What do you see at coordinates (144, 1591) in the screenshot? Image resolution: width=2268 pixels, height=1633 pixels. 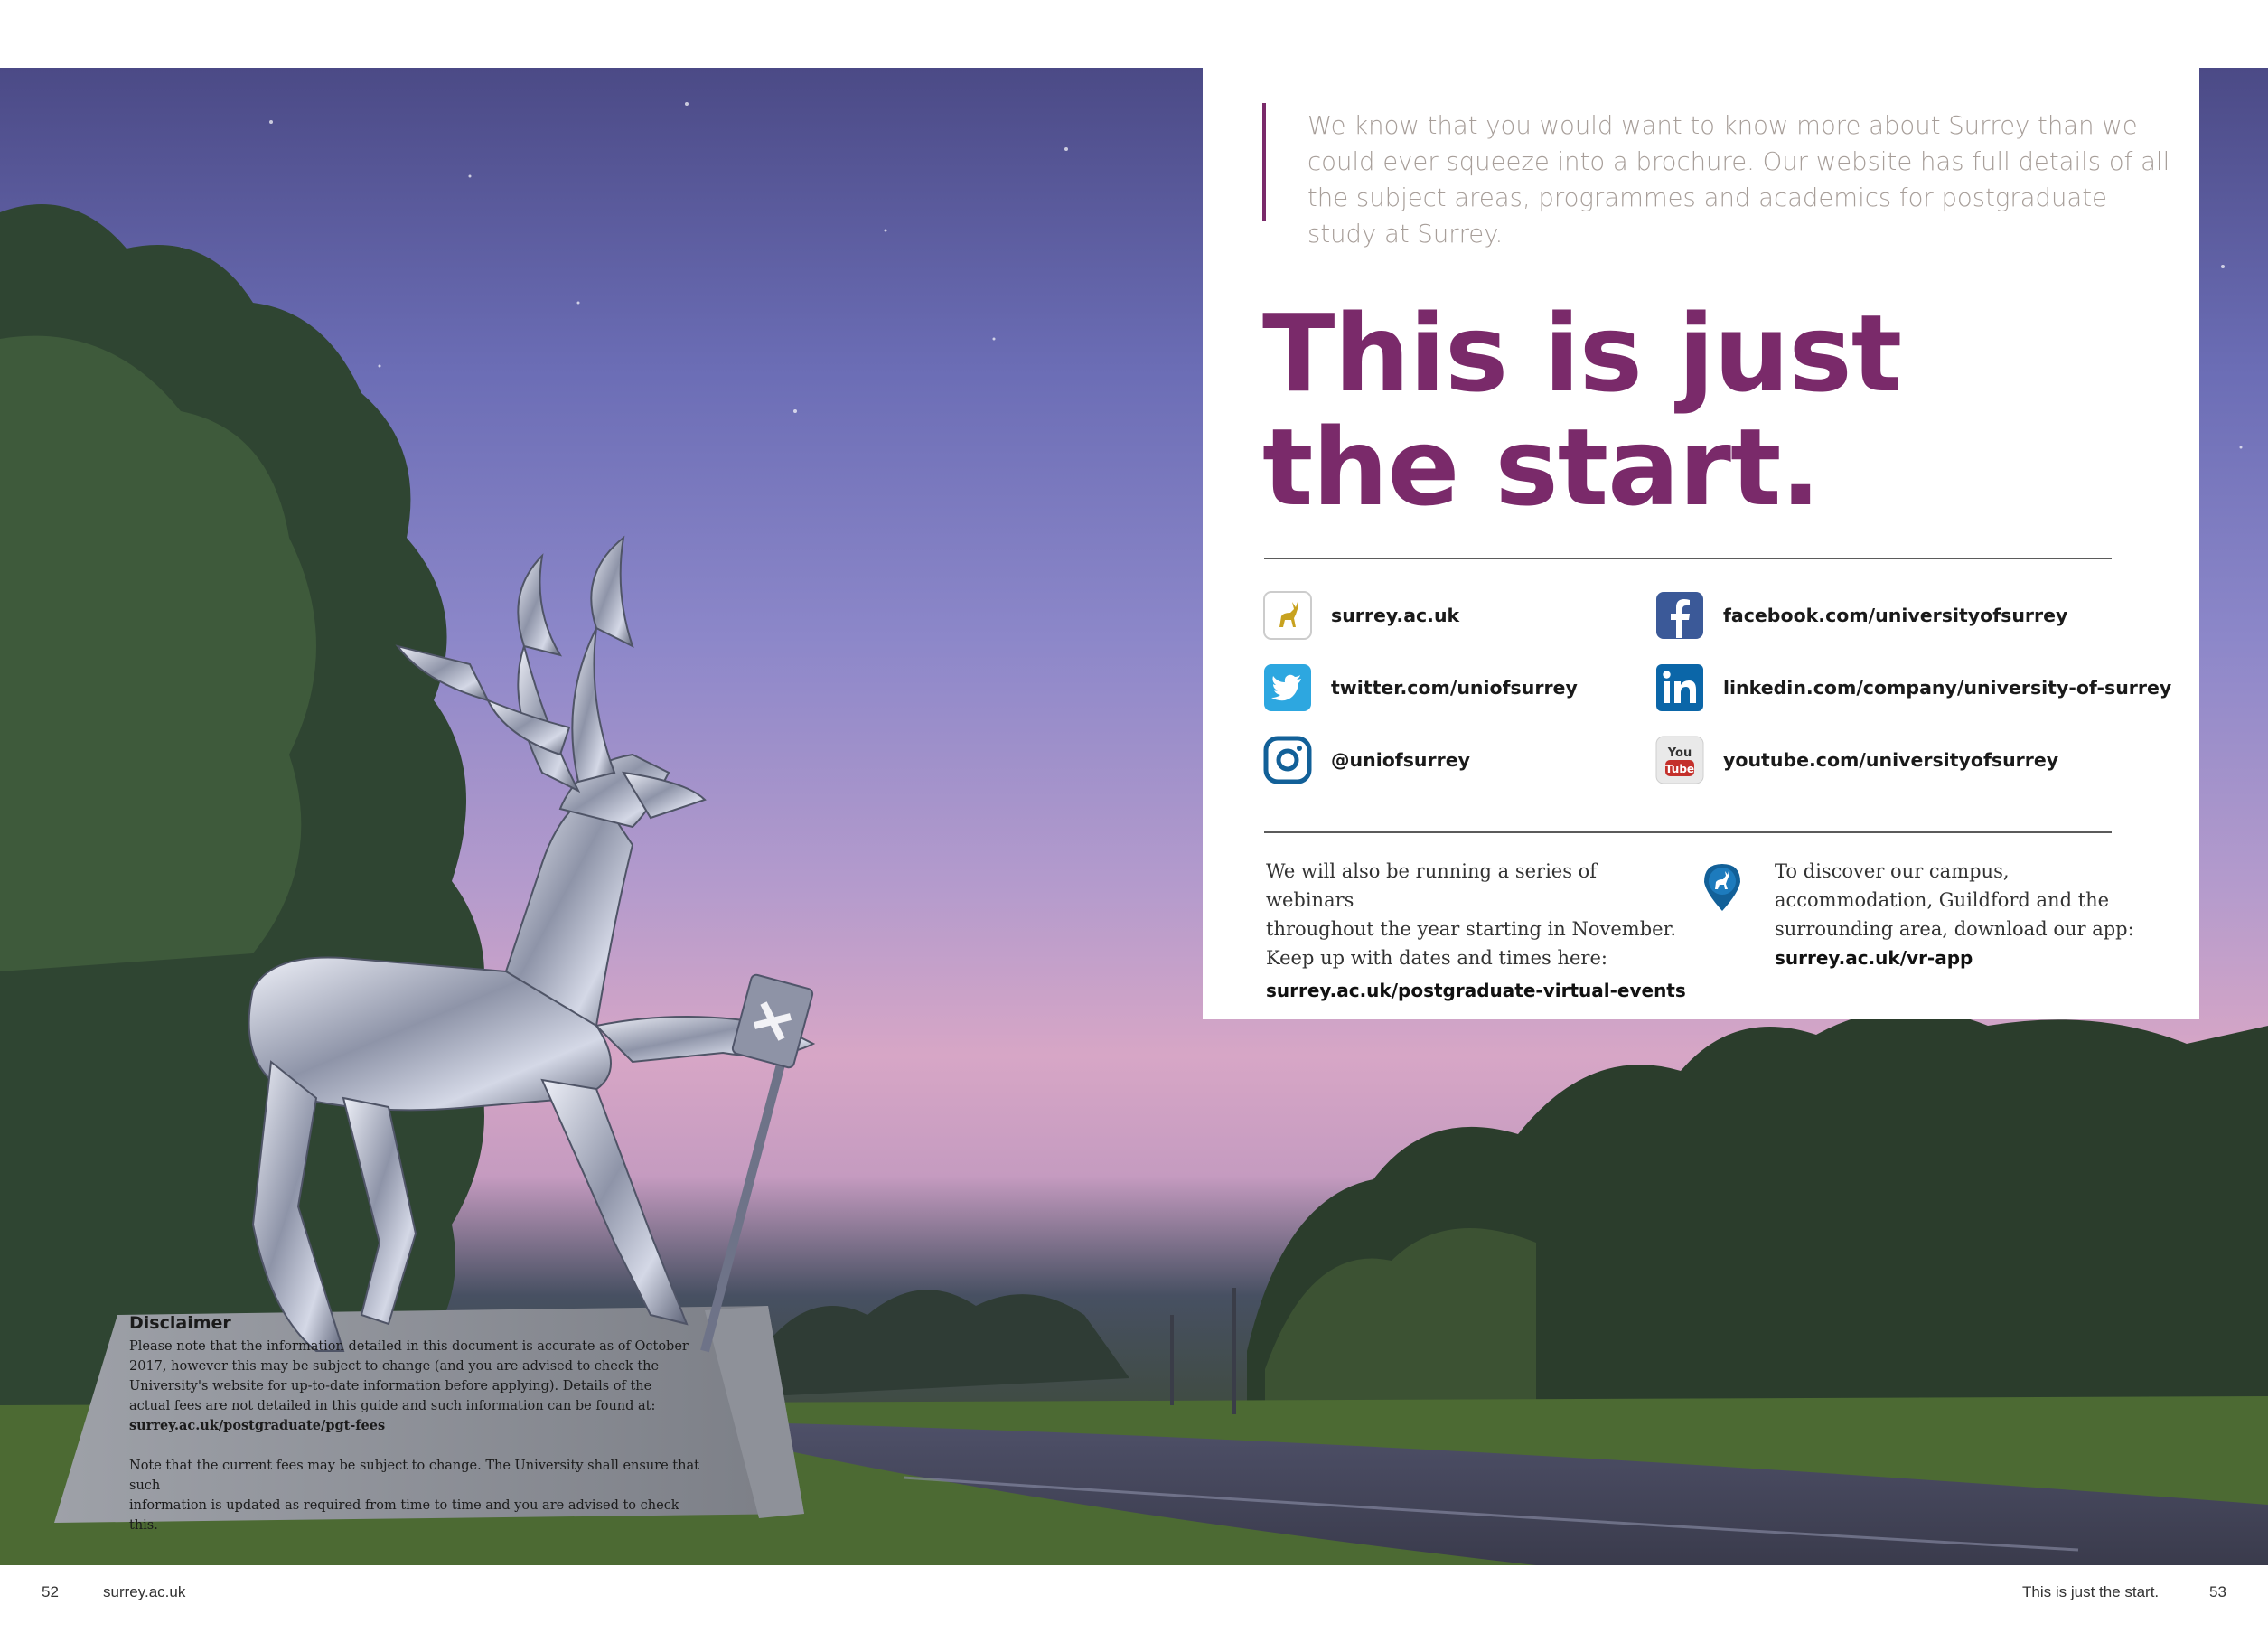 I see `footer-site: surrey.ac.uk` at bounding box center [144, 1591].